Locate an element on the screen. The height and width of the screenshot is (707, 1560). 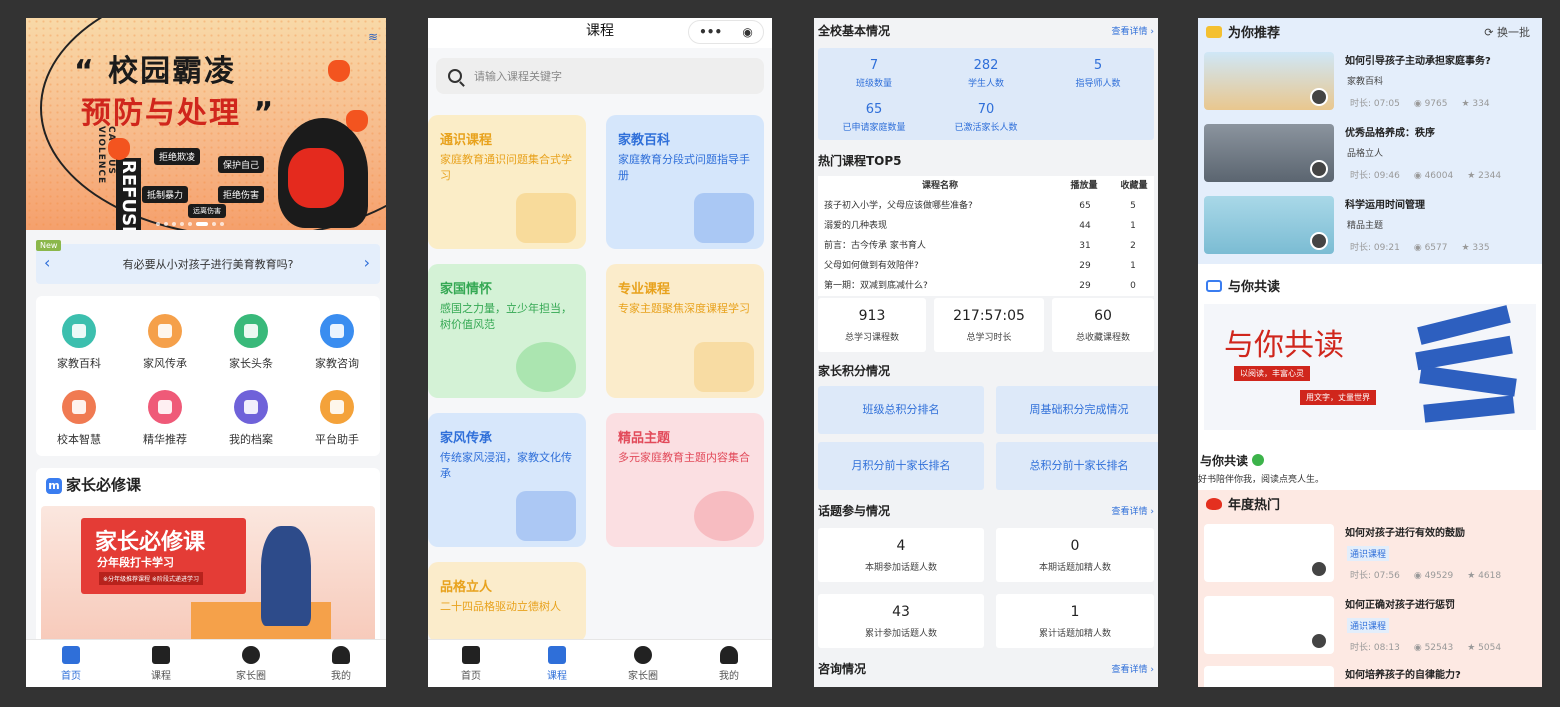
notice-bar: New ‹ 有必要从小对孩子进行美育教育吗? › is located at coordinates (208, 262).